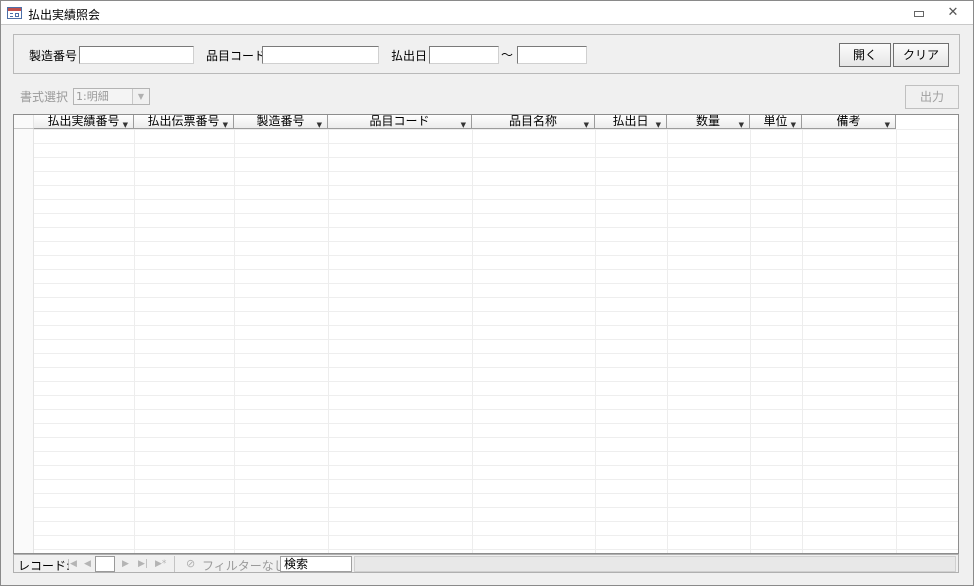  I want to click on format-select-label: 書式選択, so click(44, 97).